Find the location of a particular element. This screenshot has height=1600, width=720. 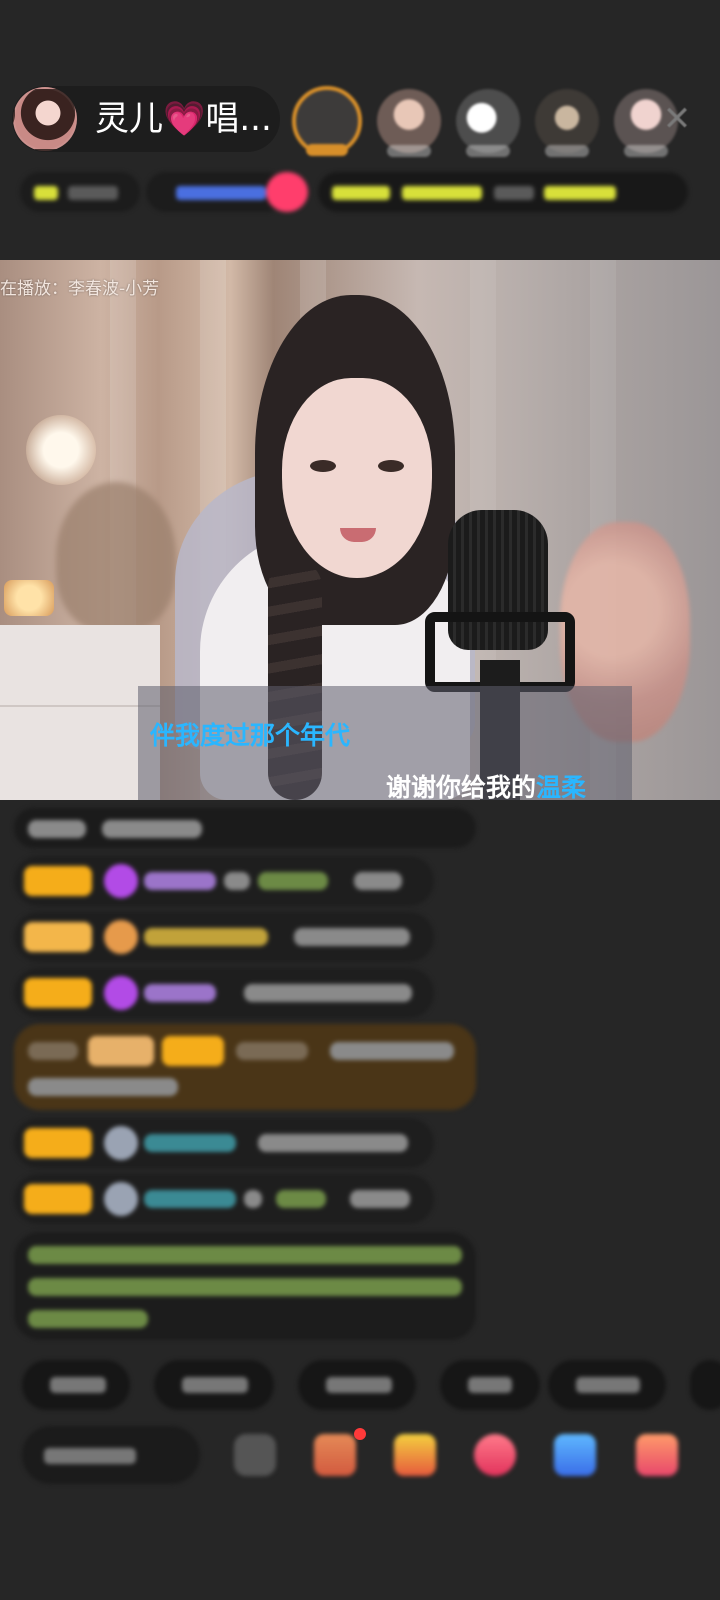

lyric-line-2: 谢谢你给我的温柔 is located at coordinates (486, 784).